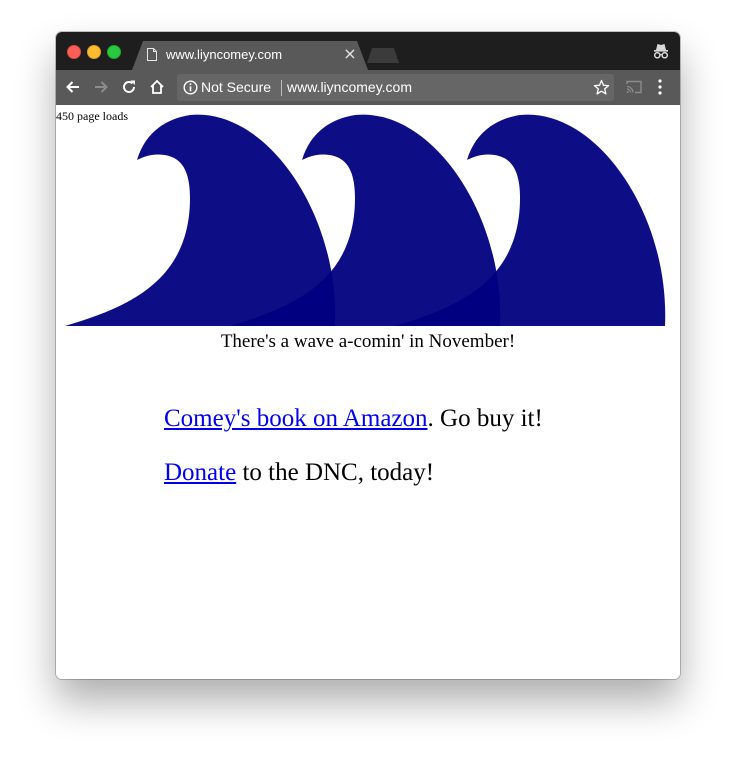  What do you see at coordinates (383, 55) in the screenshot?
I see `new-tab-button` at bounding box center [383, 55].